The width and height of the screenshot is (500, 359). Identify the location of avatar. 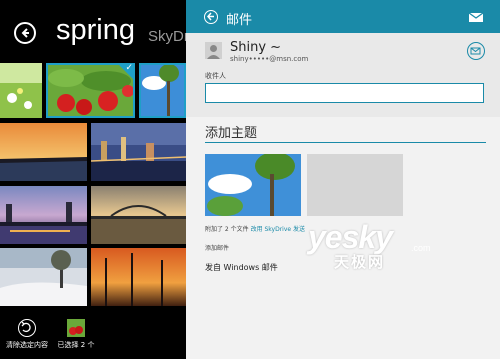
(213, 50).